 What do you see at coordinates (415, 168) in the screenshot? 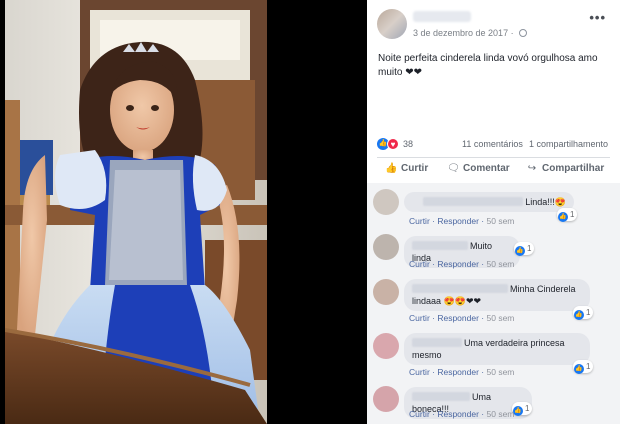
I see `like-label: Curtir` at bounding box center [415, 168].